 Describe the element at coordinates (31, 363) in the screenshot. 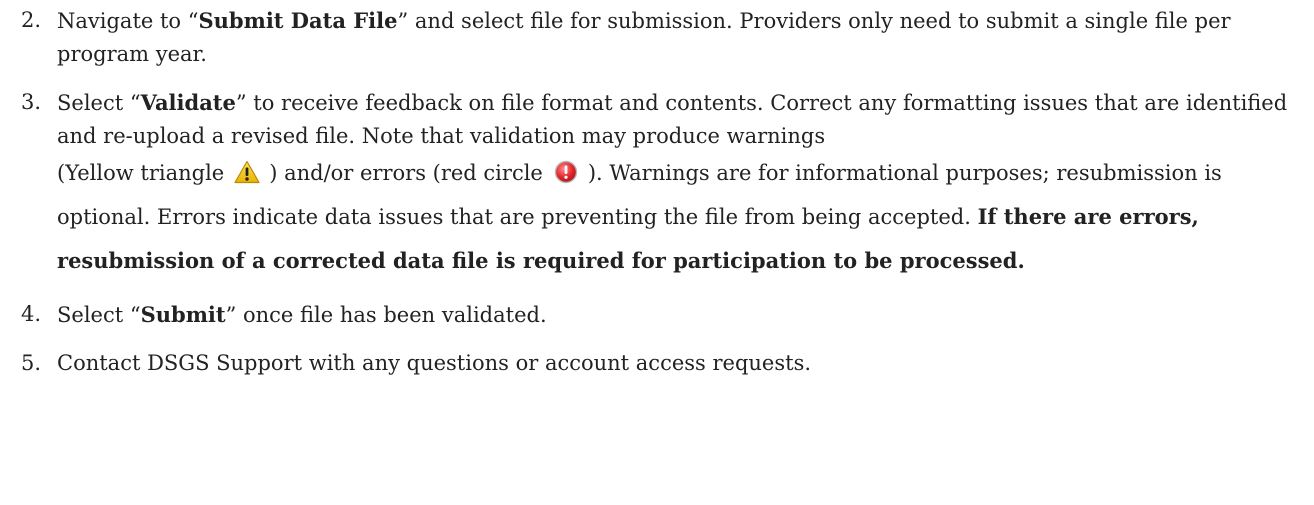

I see `list-number: 5.` at that location.